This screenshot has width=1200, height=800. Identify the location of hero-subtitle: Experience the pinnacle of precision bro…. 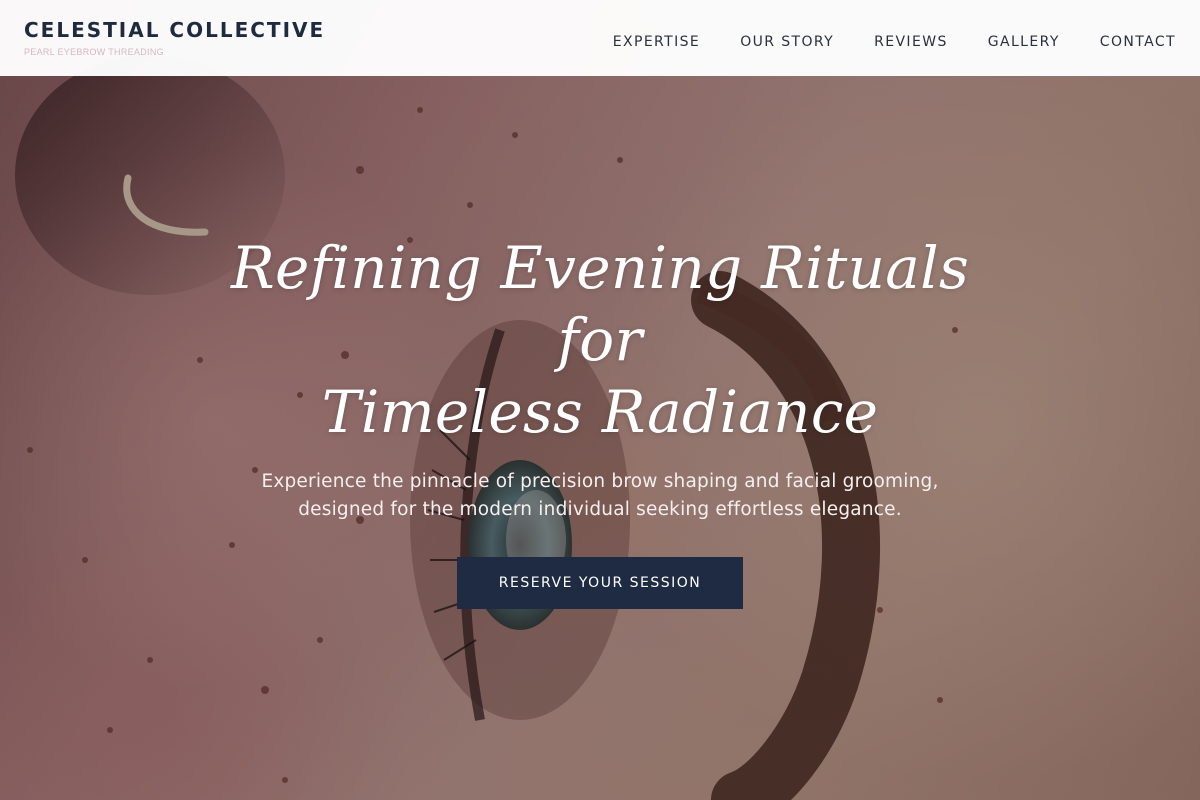
(600, 495).